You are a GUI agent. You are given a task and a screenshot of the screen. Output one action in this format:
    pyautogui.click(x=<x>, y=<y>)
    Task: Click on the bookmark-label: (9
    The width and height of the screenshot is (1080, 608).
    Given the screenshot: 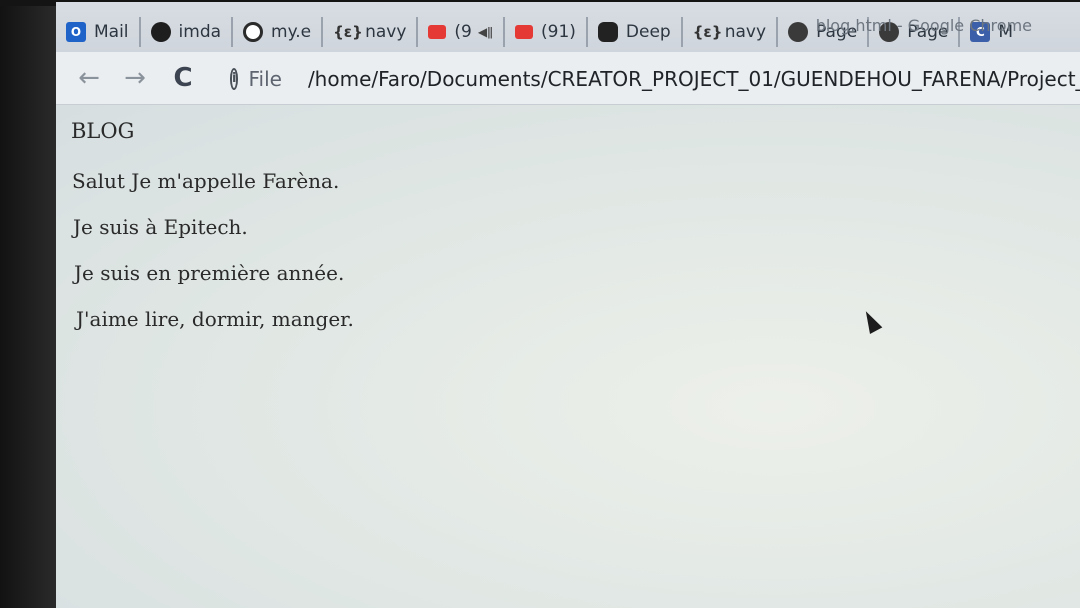 What is the action you would take?
    pyautogui.click(x=463, y=32)
    